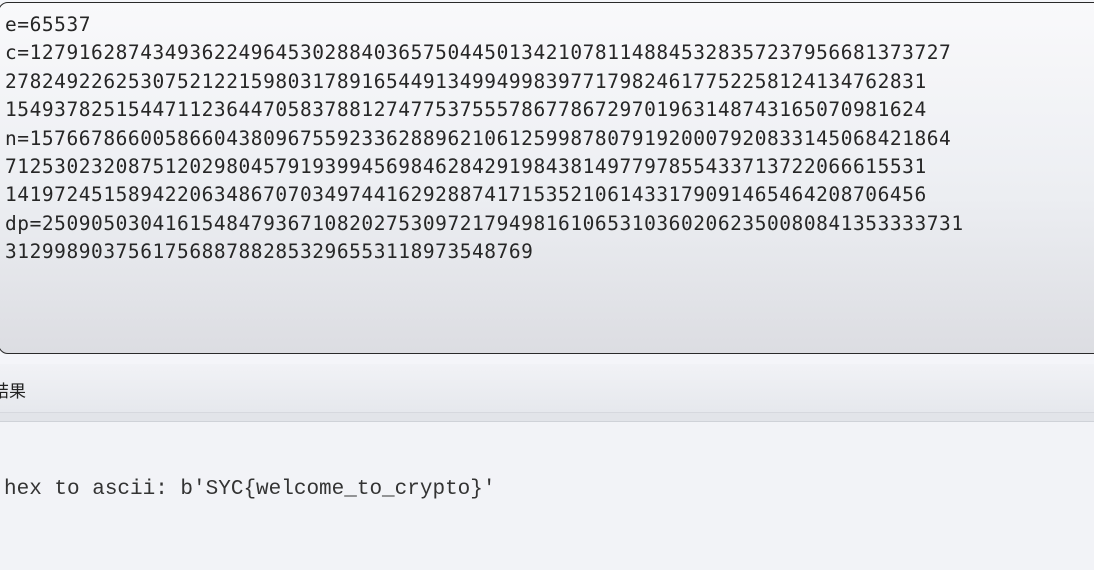 The image size is (1094, 570). What do you see at coordinates (13, 392) in the screenshot?
I see `result-header-label: 结果` at bounding box center [13, 392].